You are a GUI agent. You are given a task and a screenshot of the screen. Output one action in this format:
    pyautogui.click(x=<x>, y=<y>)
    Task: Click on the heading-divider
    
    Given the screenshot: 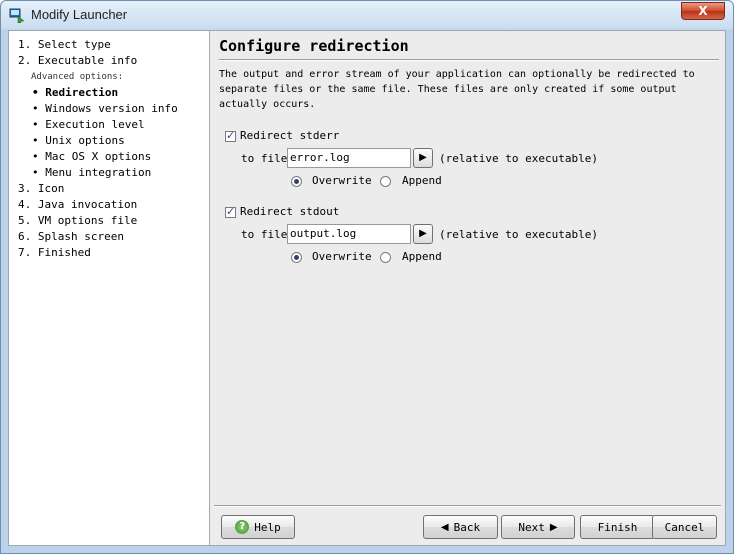 What is the action you would take?
    pyautogui.click(x=469, y=60)
    